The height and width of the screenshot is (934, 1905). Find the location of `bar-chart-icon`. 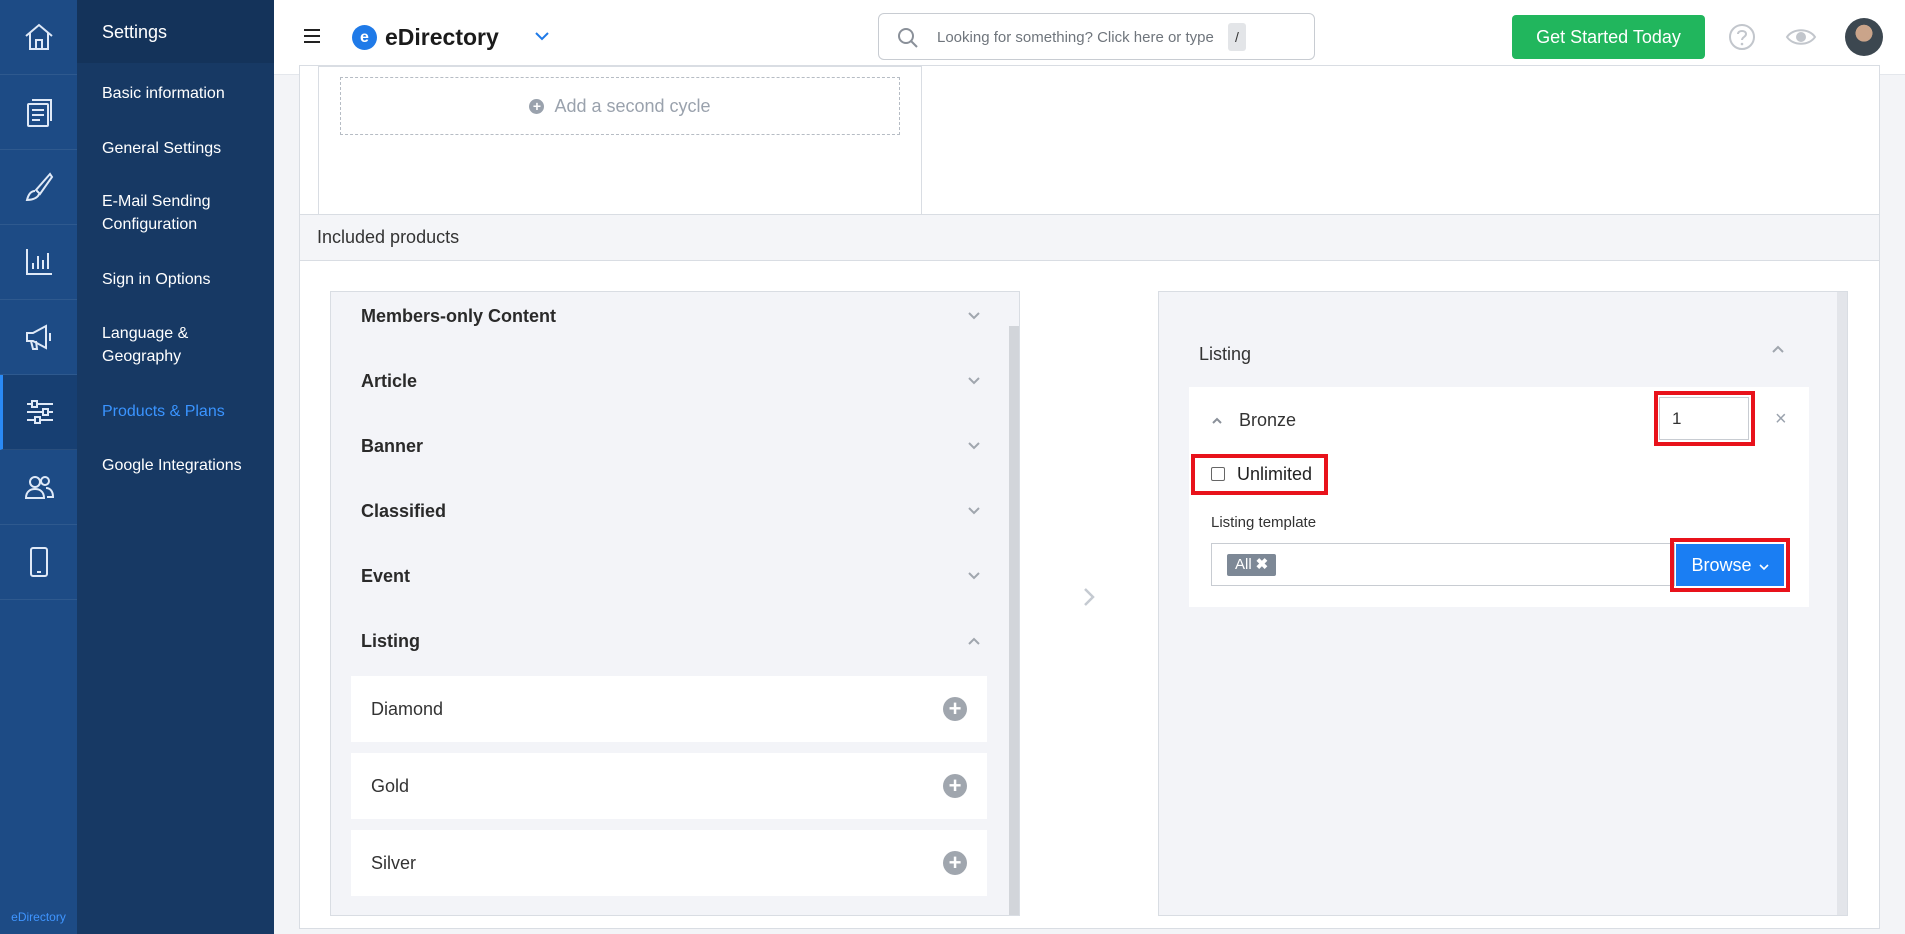

bar-chart-icon is located at coordinates (38, 262).